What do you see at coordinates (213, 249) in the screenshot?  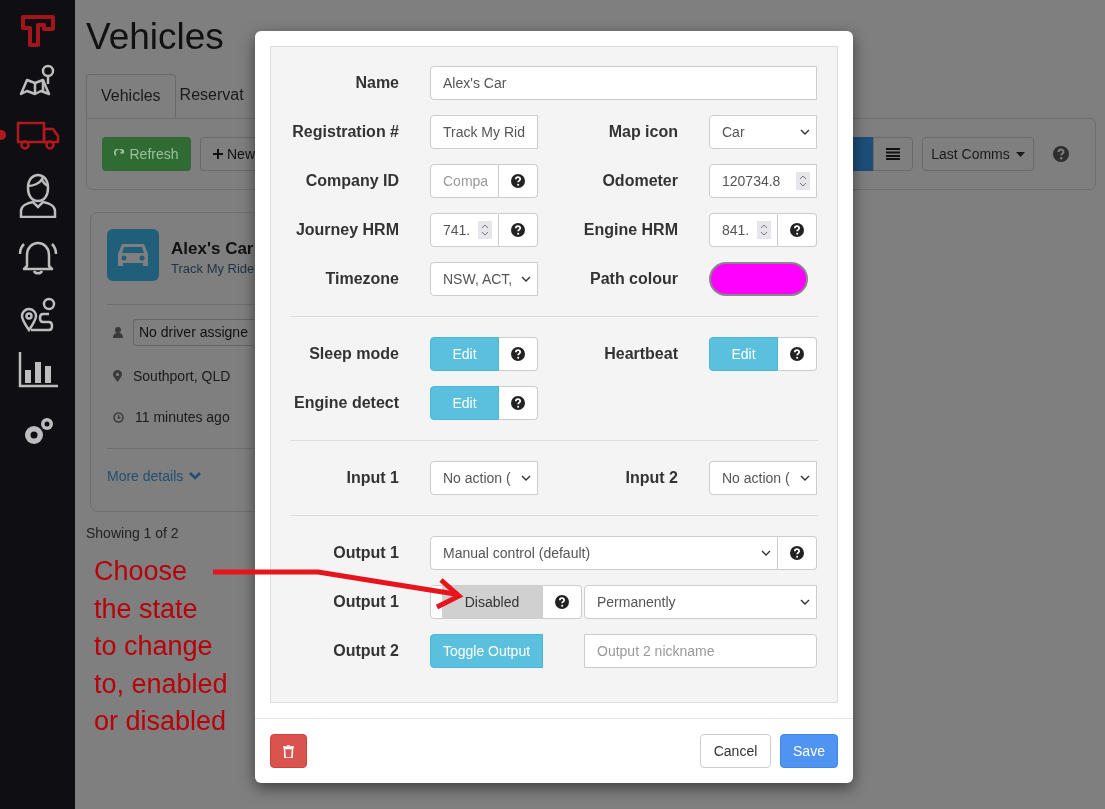 I see `vehicle-name: Alex's Car` at bounding box center [213, 249].